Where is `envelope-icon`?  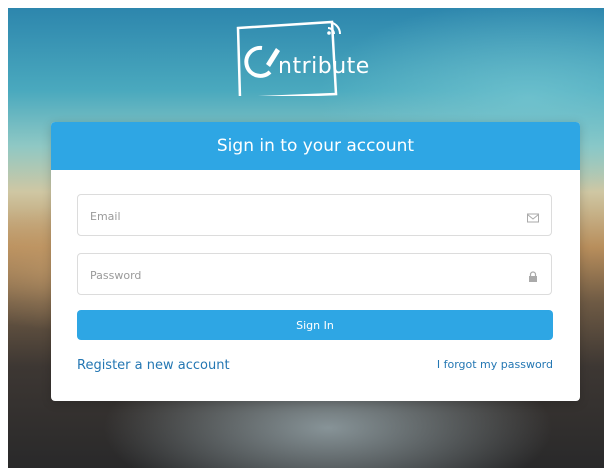
envelope-icon is located at coordinates (533, 216).